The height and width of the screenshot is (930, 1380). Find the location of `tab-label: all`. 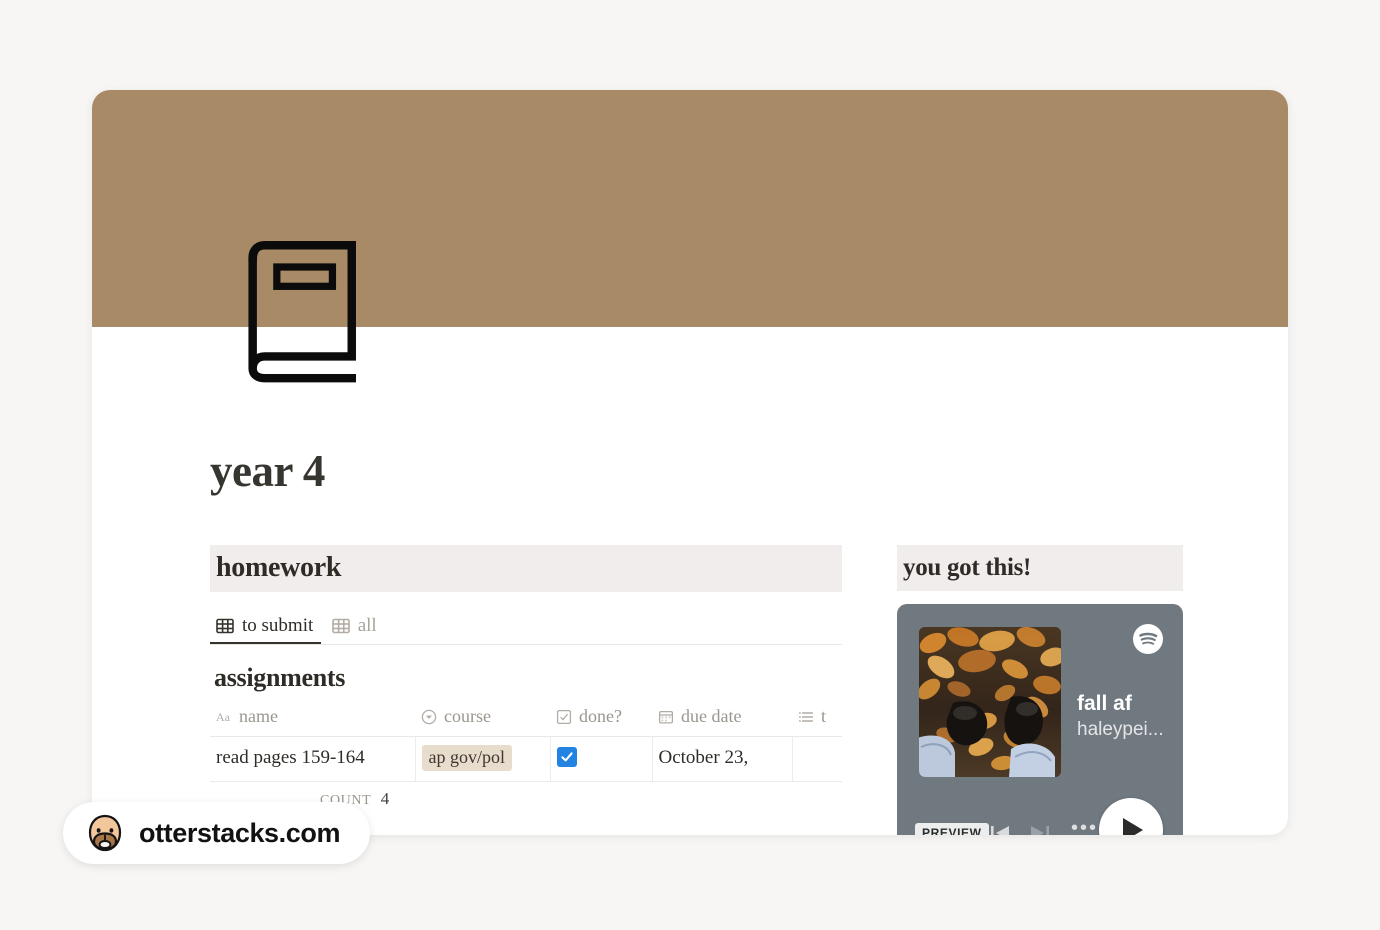

tab-label: all is located at coordinates (367, 625).